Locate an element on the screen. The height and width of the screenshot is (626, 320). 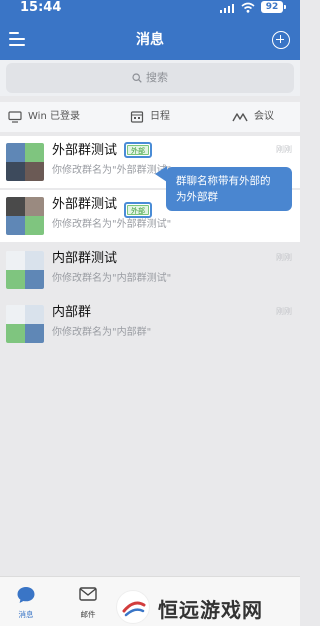
battery-indicator: 92 is located at coordinates (273, 7).